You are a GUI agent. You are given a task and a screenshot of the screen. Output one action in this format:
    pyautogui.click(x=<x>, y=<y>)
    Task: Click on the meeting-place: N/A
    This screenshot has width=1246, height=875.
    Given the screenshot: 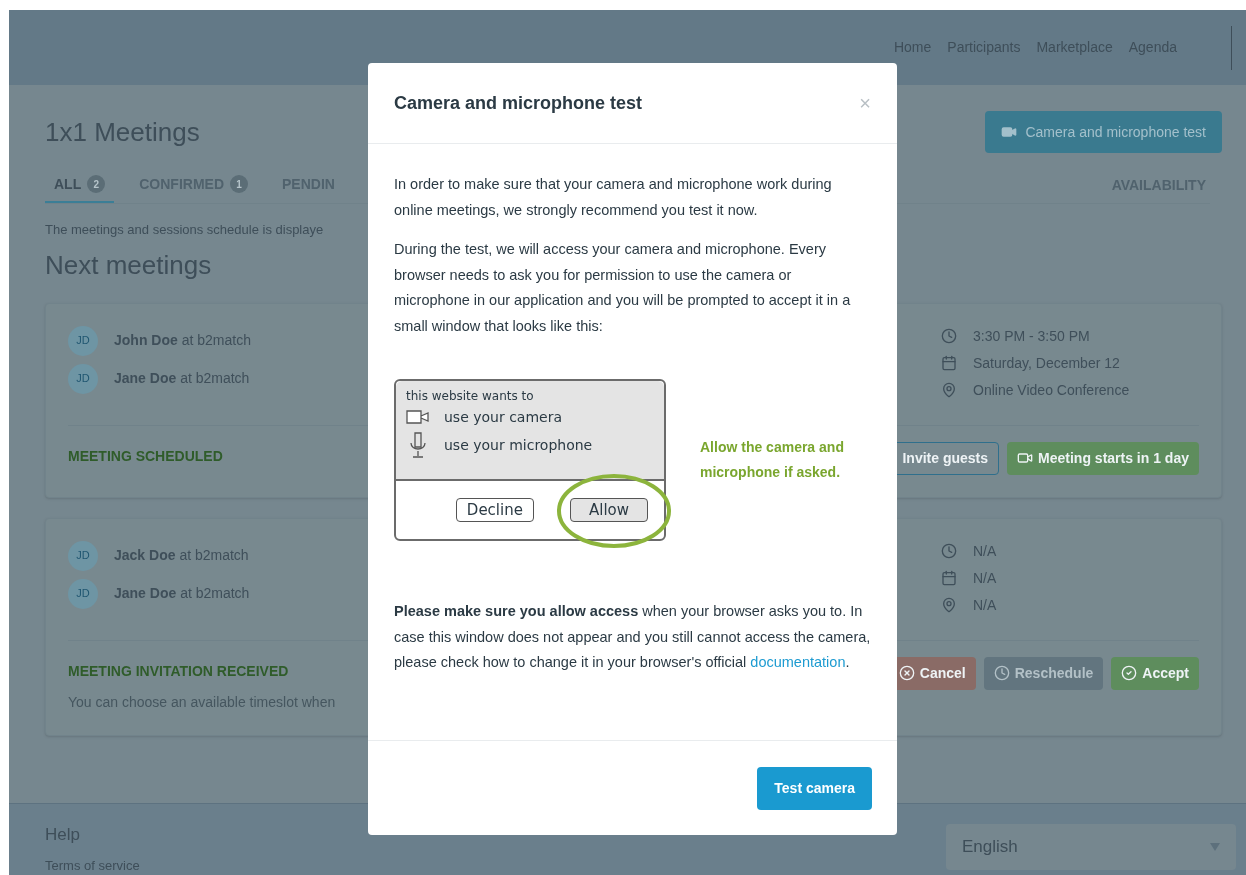 What is the action you would take?
    pyautogui.click(x=985, y=605)
    